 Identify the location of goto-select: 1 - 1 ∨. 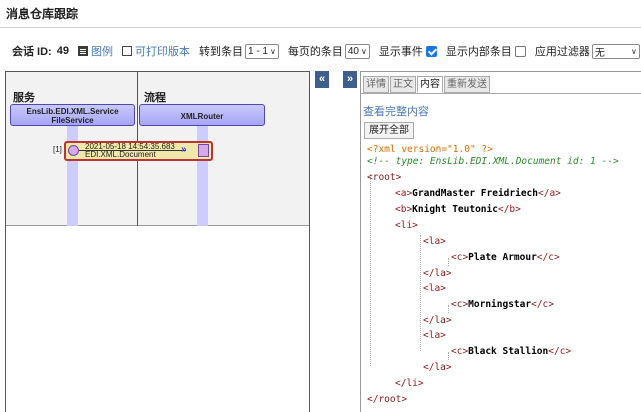
(261, 51).